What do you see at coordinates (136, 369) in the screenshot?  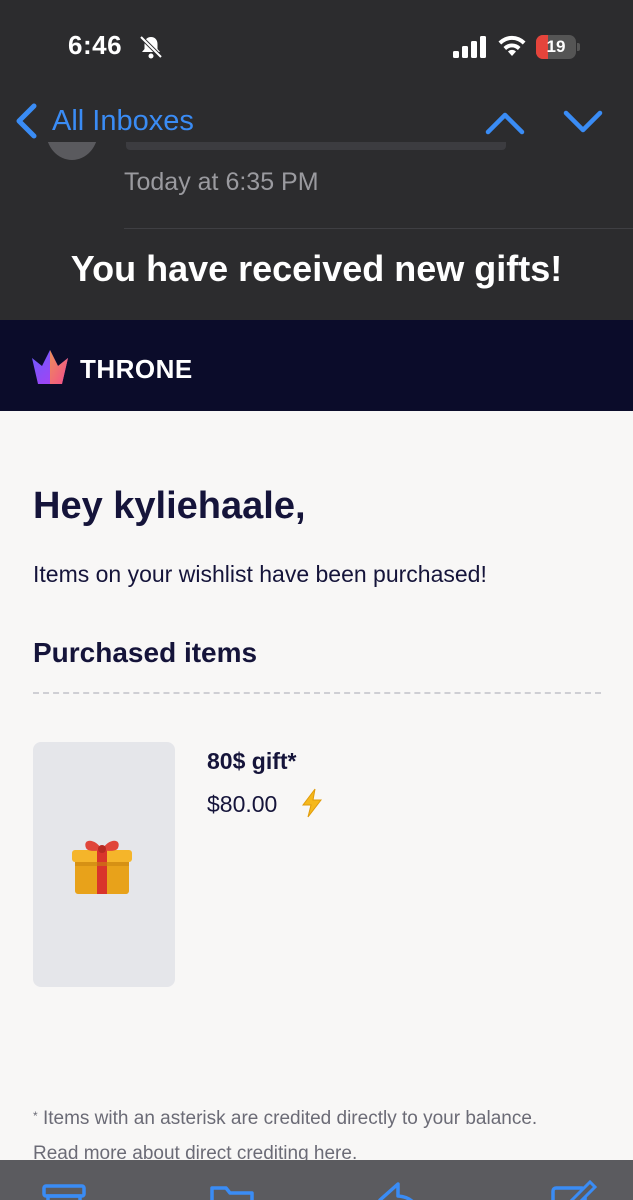 I see `brand-name: THRONE` at bounding box center [136, 369].